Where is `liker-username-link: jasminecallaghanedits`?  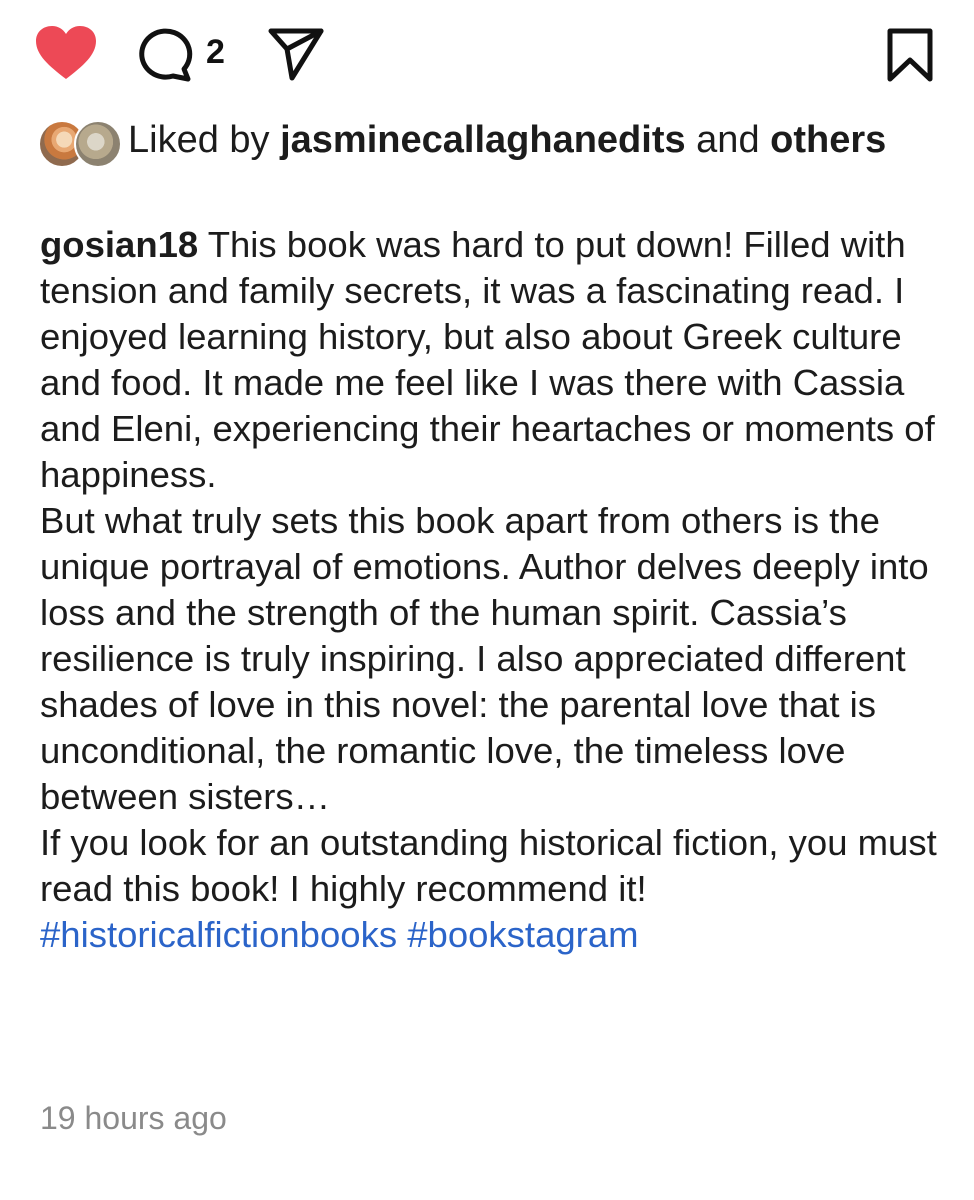 liker-username-link: jasminecallaghanedits is located at coordinates (483, 140).